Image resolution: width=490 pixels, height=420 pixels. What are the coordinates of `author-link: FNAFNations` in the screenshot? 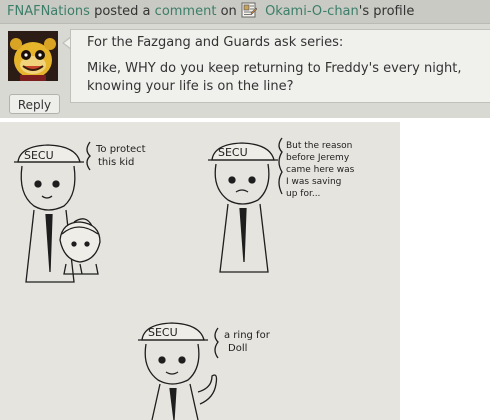 It's located at (48, 11).